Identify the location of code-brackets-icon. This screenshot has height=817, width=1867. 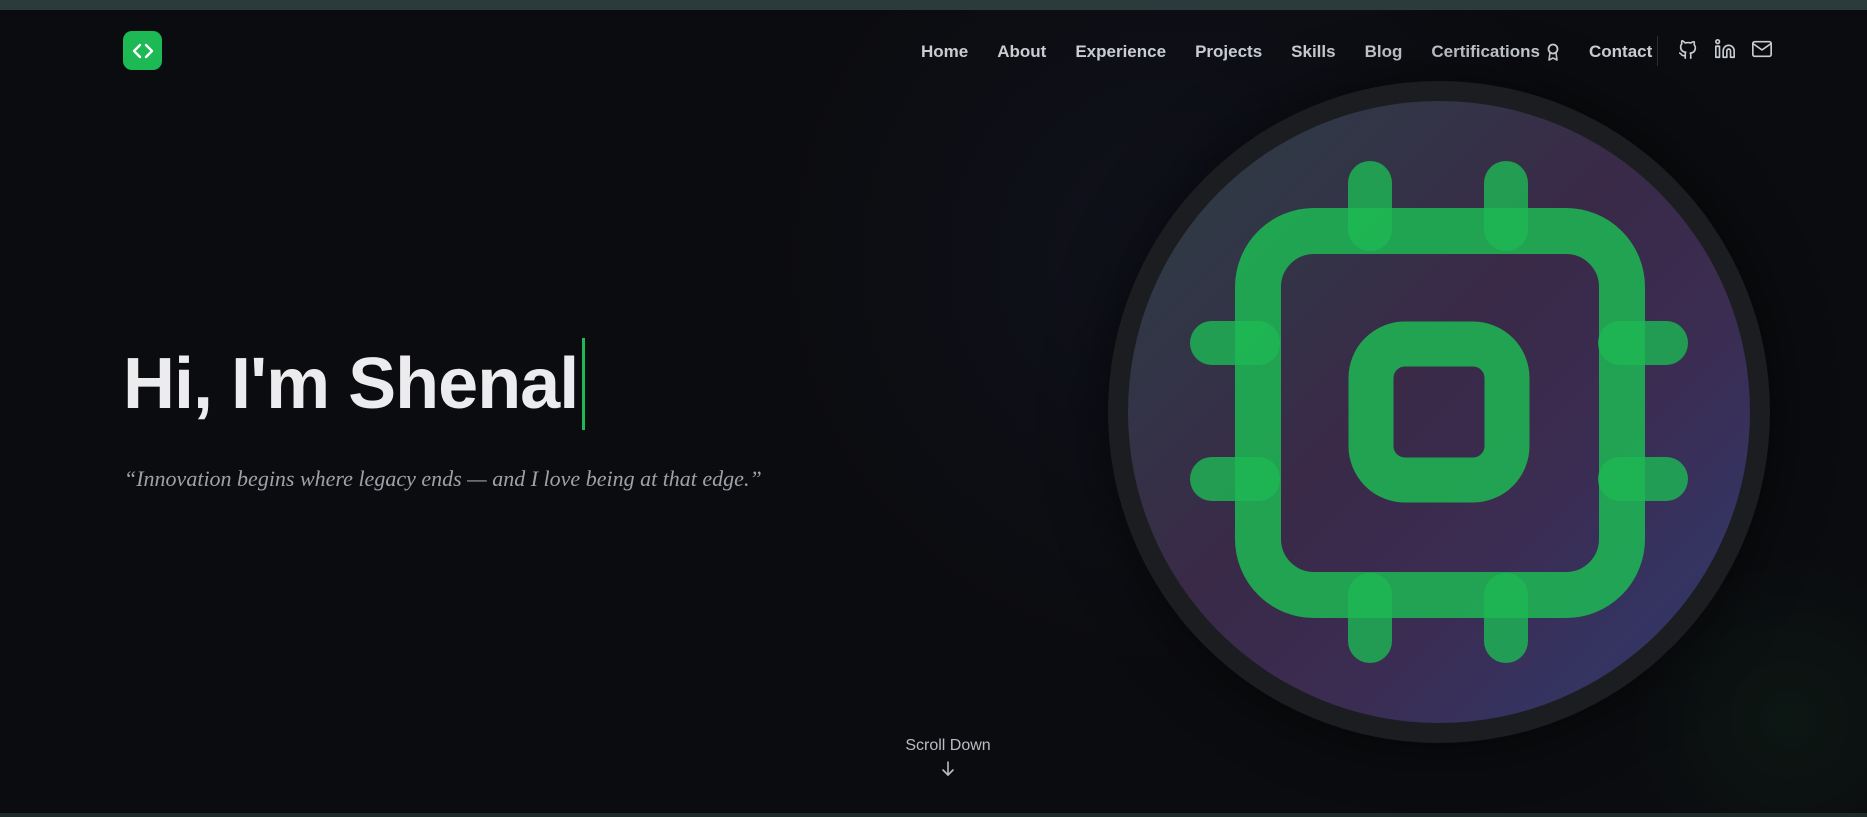
(142, 50).